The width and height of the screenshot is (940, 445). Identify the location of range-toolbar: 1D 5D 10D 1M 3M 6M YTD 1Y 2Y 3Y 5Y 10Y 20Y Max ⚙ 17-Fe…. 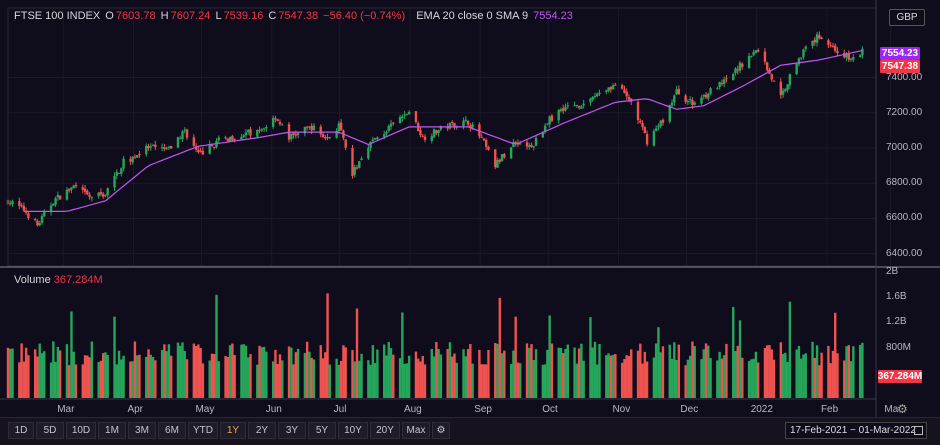
(470, 431).